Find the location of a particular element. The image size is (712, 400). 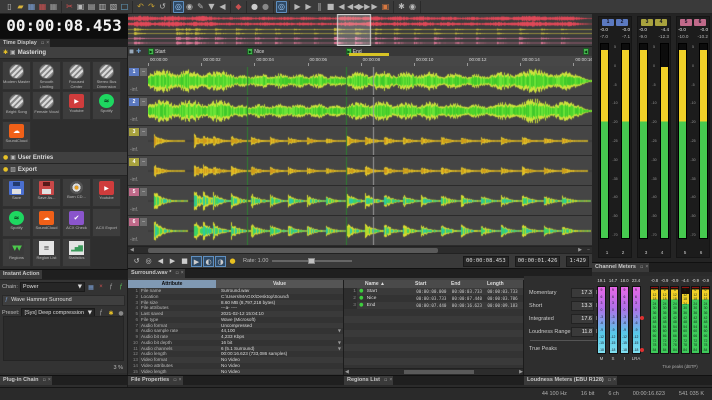

open-folder-icon: ▰ is located at coordinates (20, 7).